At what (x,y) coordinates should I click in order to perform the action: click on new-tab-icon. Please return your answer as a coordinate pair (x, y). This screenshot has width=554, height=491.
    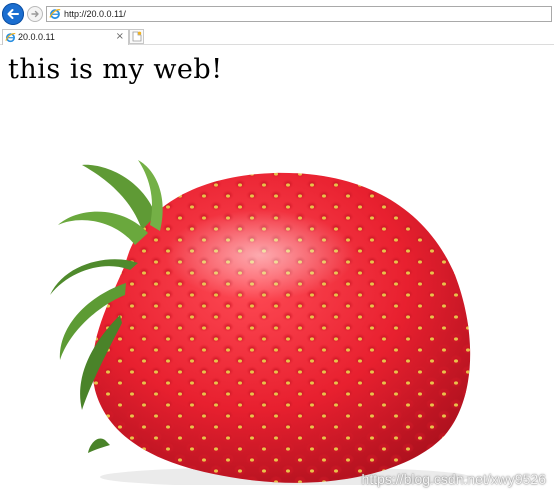
    Looking at the image, I should click on (137, 36).